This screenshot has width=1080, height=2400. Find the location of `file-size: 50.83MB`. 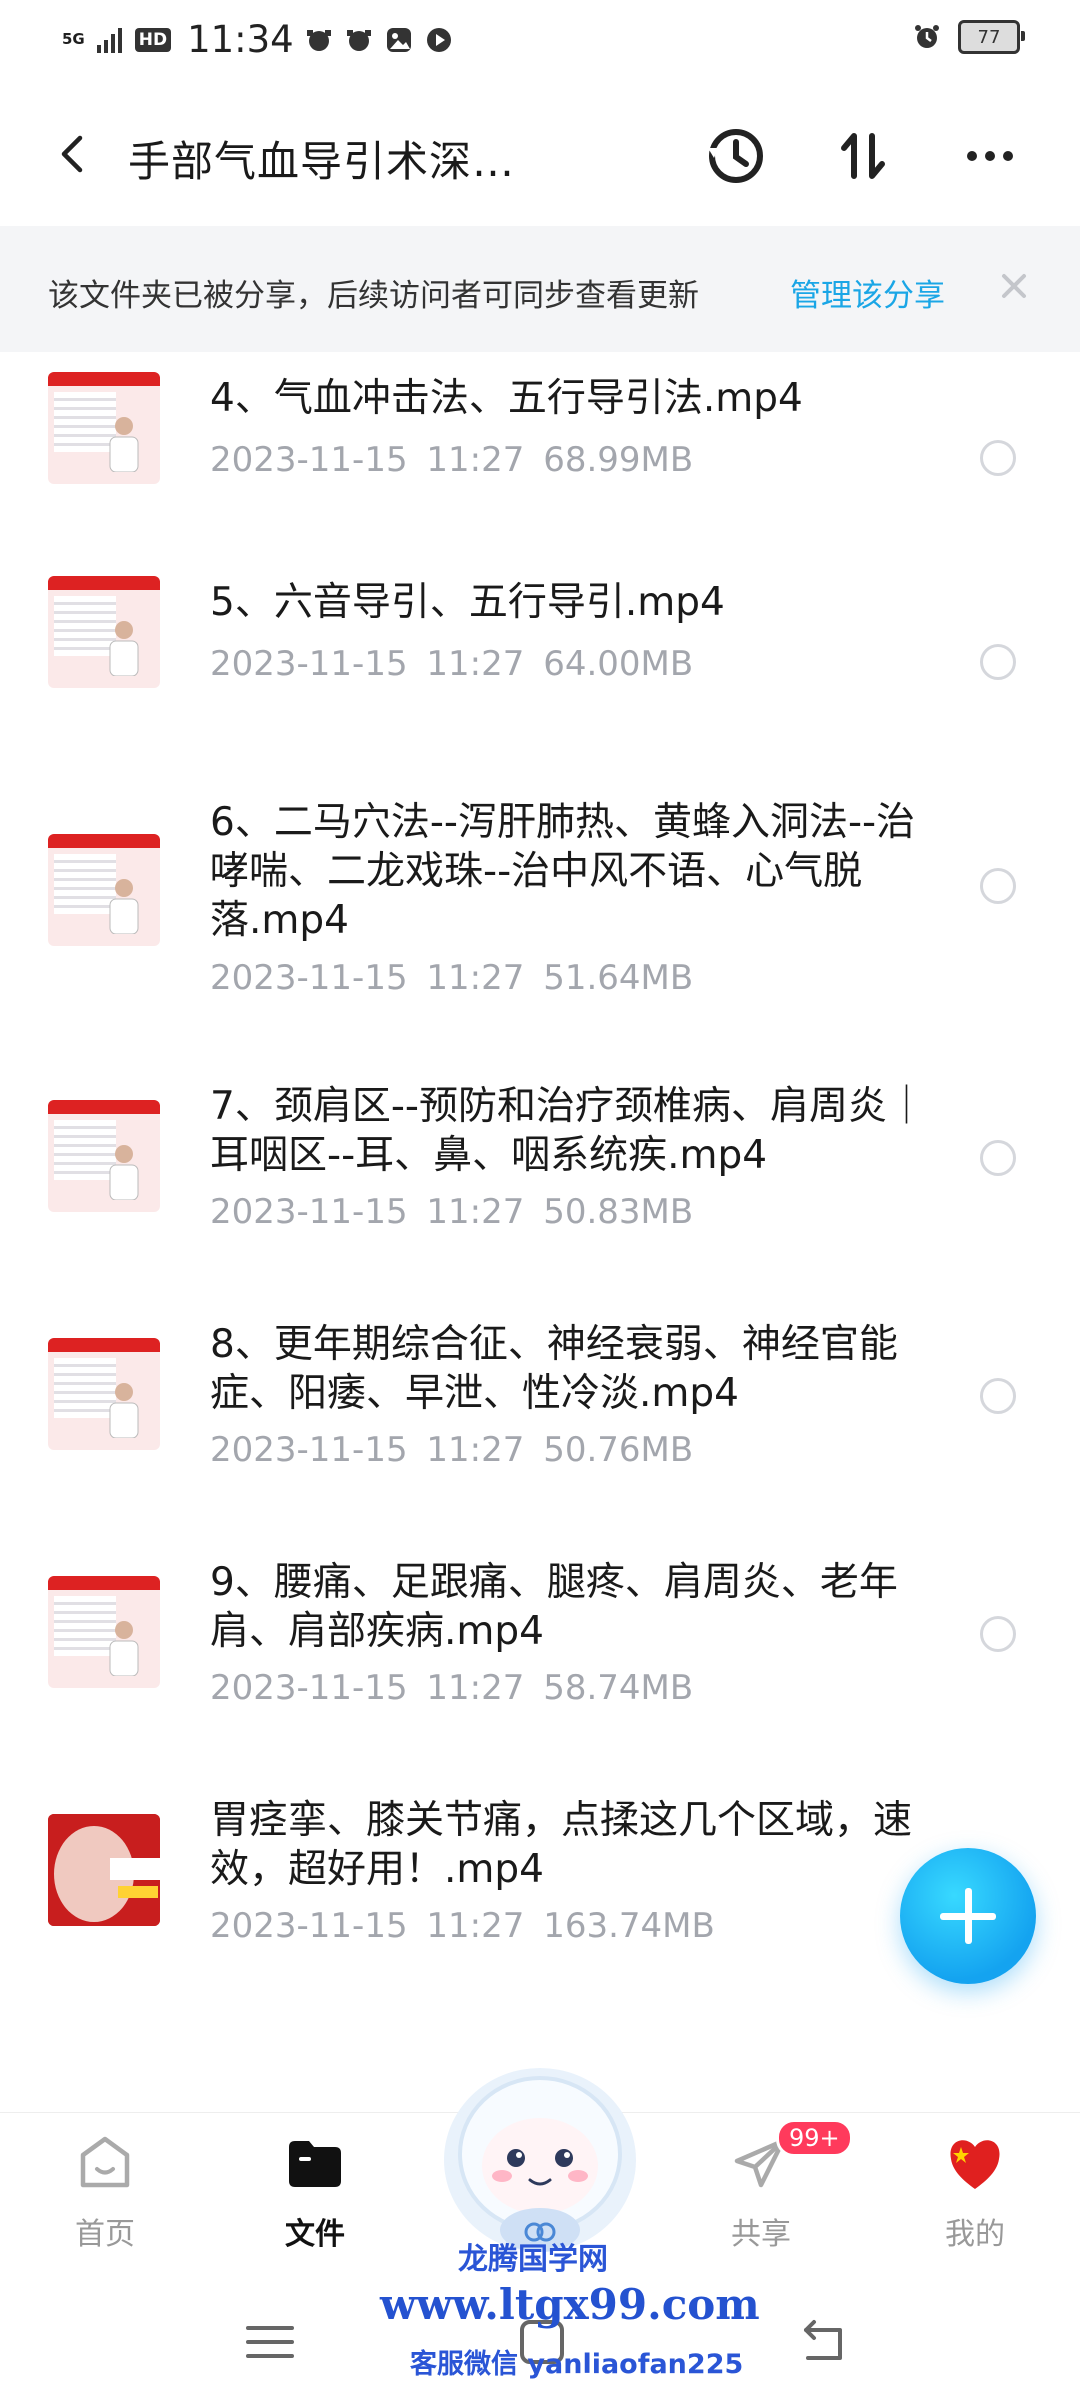

file-size: 50.83MB is located at coordinates (618, 1212).